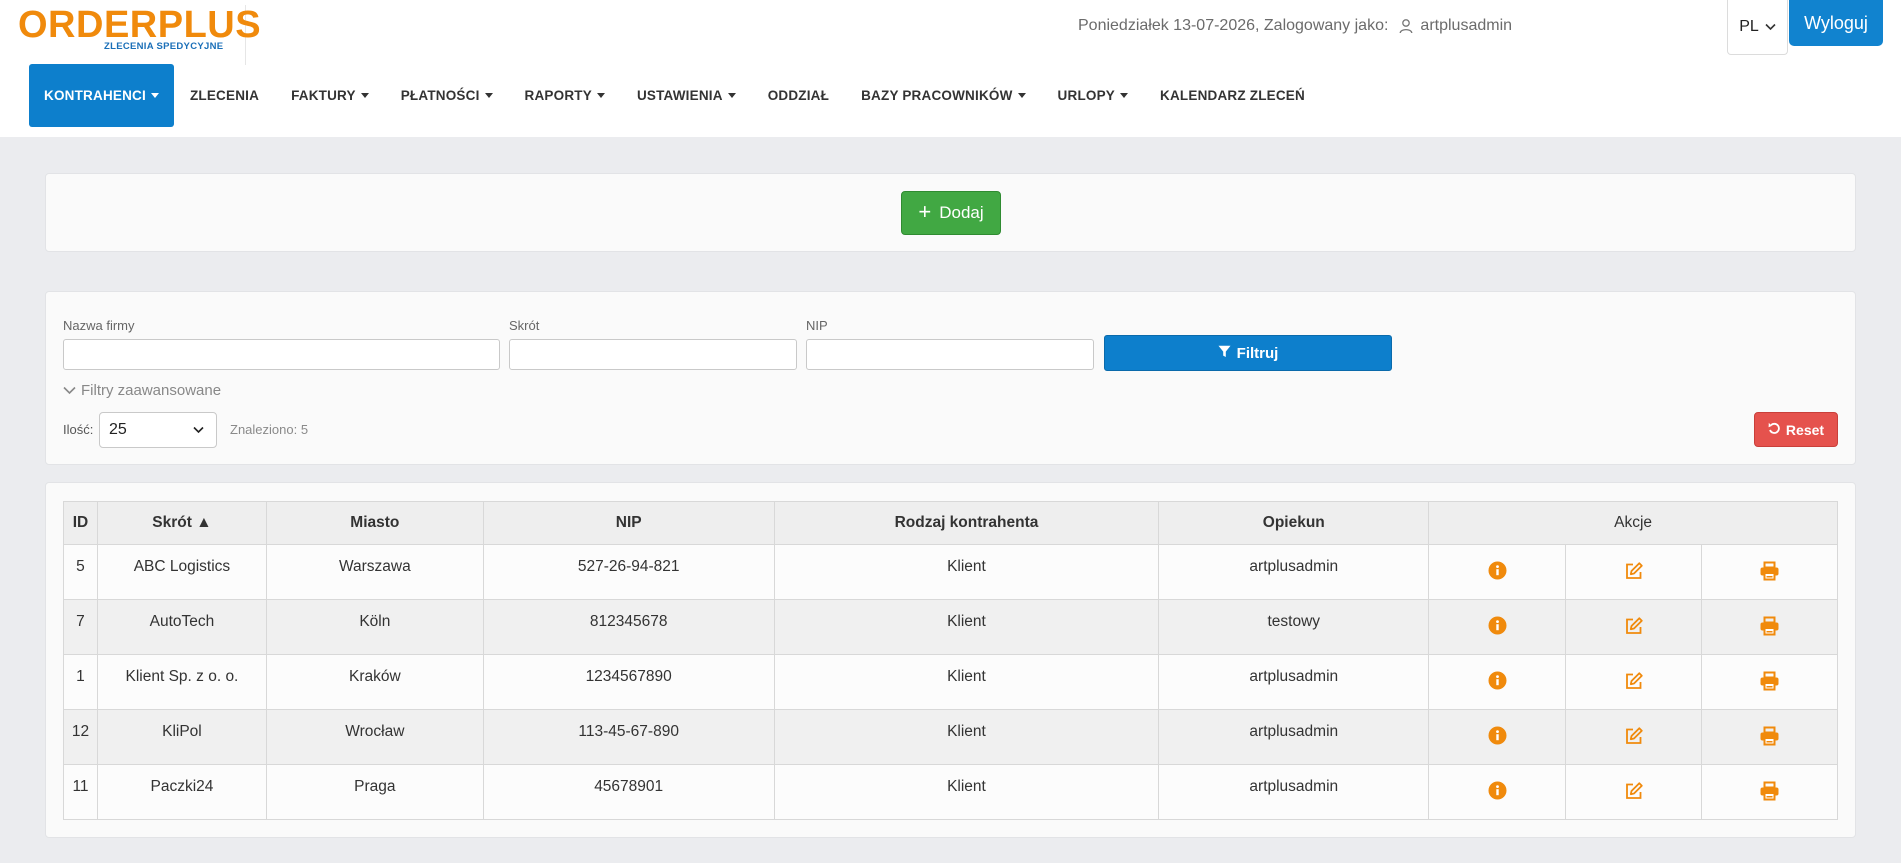 This screenshot has width=1901, height=863. What do you see at coordinates (374, 682) in the screenshot?
I see `cell-city: Kraków` at bounding box center [374, 682].